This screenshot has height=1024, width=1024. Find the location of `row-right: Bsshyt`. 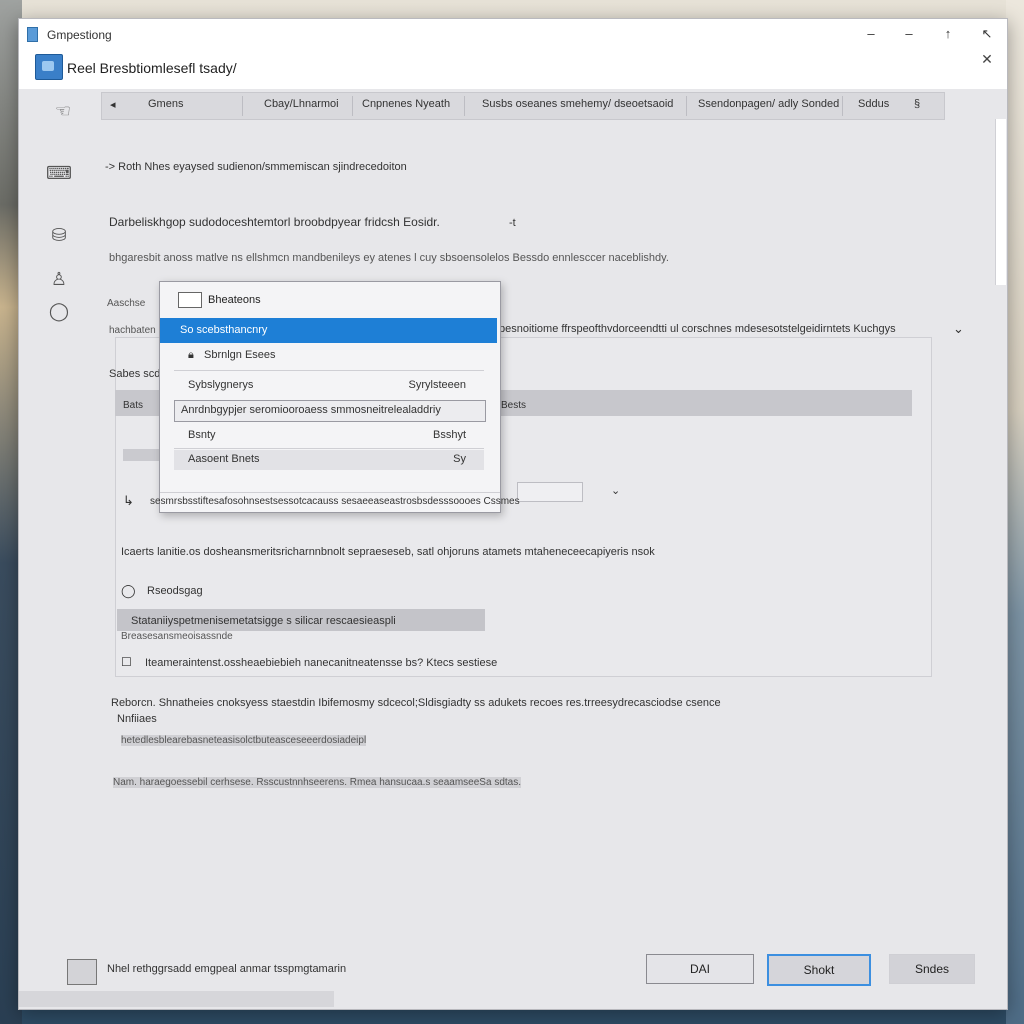

row-right: Bsshyt is located at coordinates (449, 435).